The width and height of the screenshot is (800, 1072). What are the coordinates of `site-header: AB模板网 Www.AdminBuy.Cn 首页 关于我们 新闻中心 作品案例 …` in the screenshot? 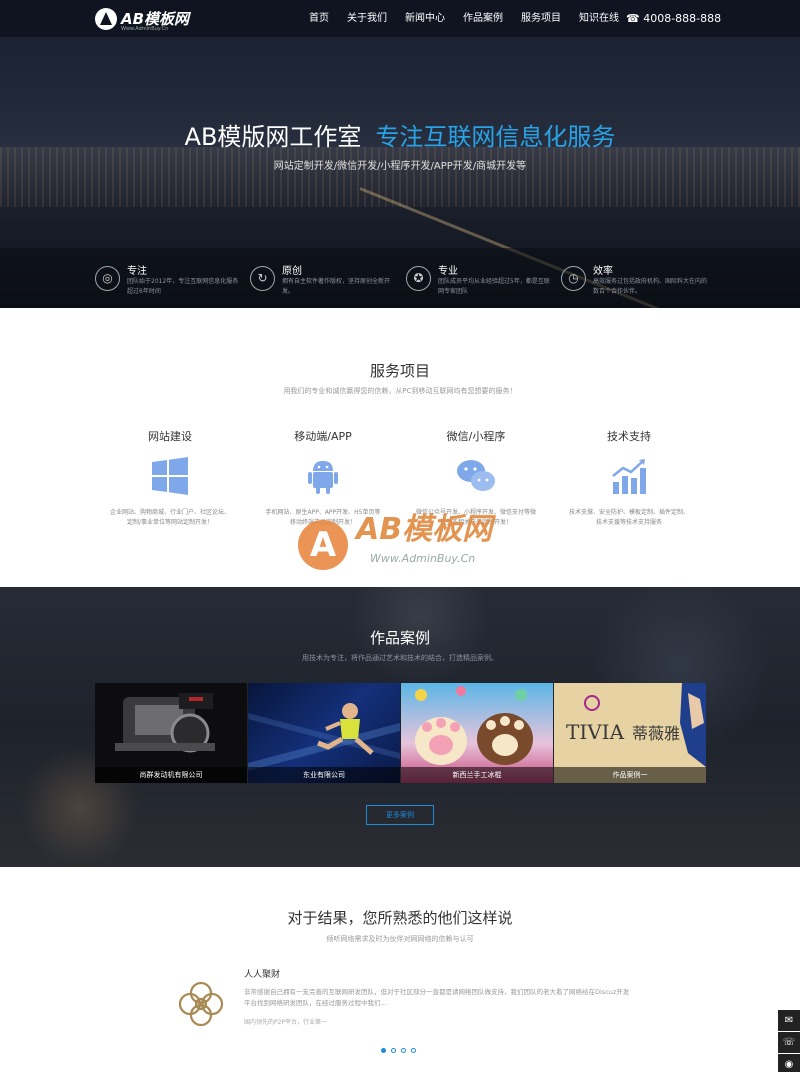 It's located at (400, 18).